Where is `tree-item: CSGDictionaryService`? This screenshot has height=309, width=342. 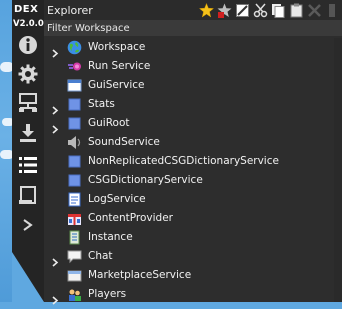
tree-item: CSGDictionaryService is located at coordinates (189, 180).